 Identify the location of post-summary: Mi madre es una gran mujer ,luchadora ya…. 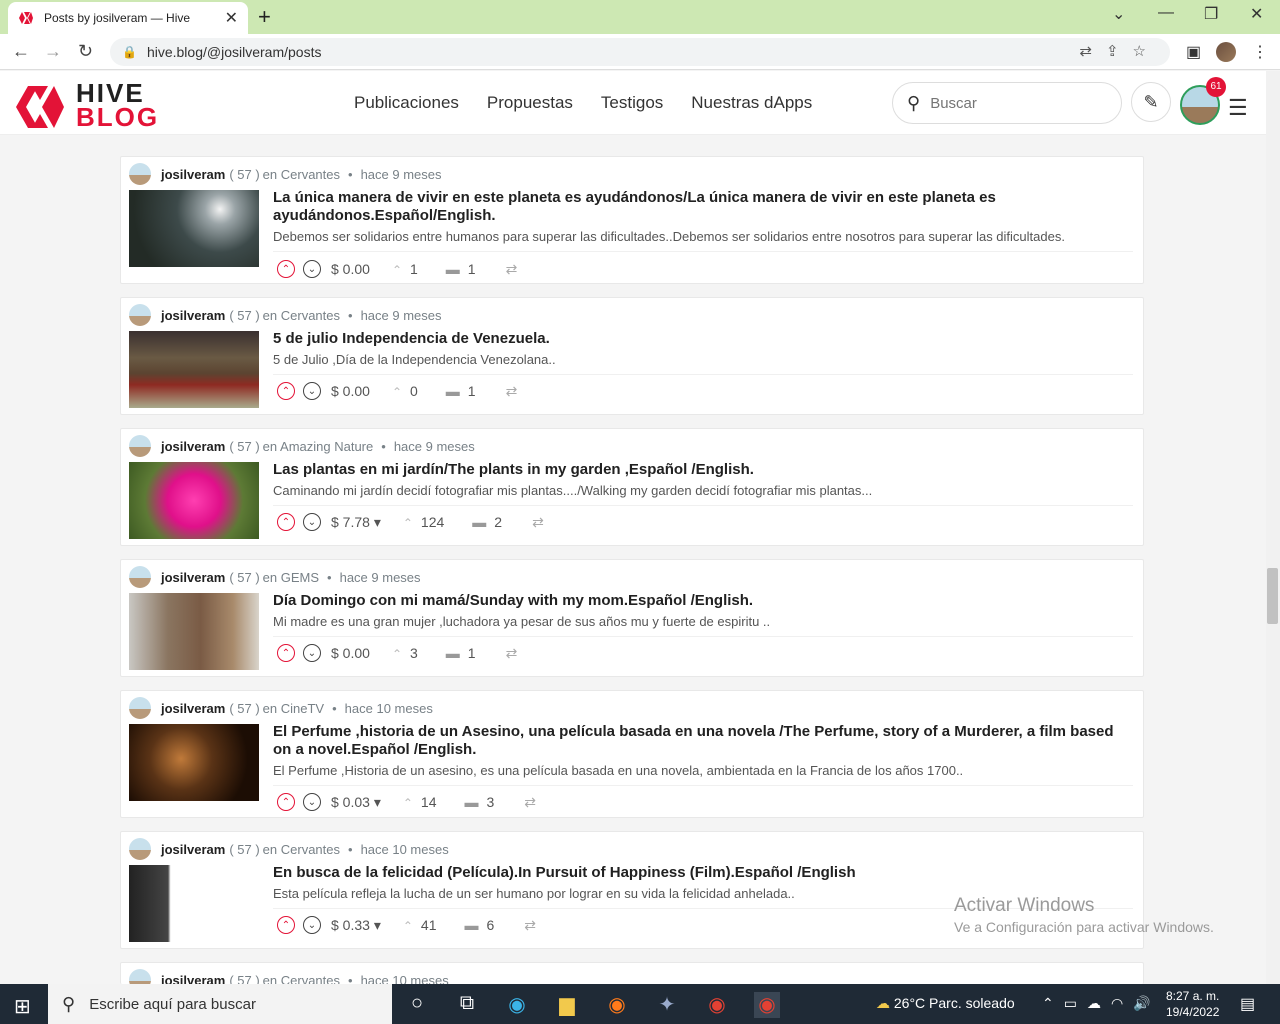
(703, 621).